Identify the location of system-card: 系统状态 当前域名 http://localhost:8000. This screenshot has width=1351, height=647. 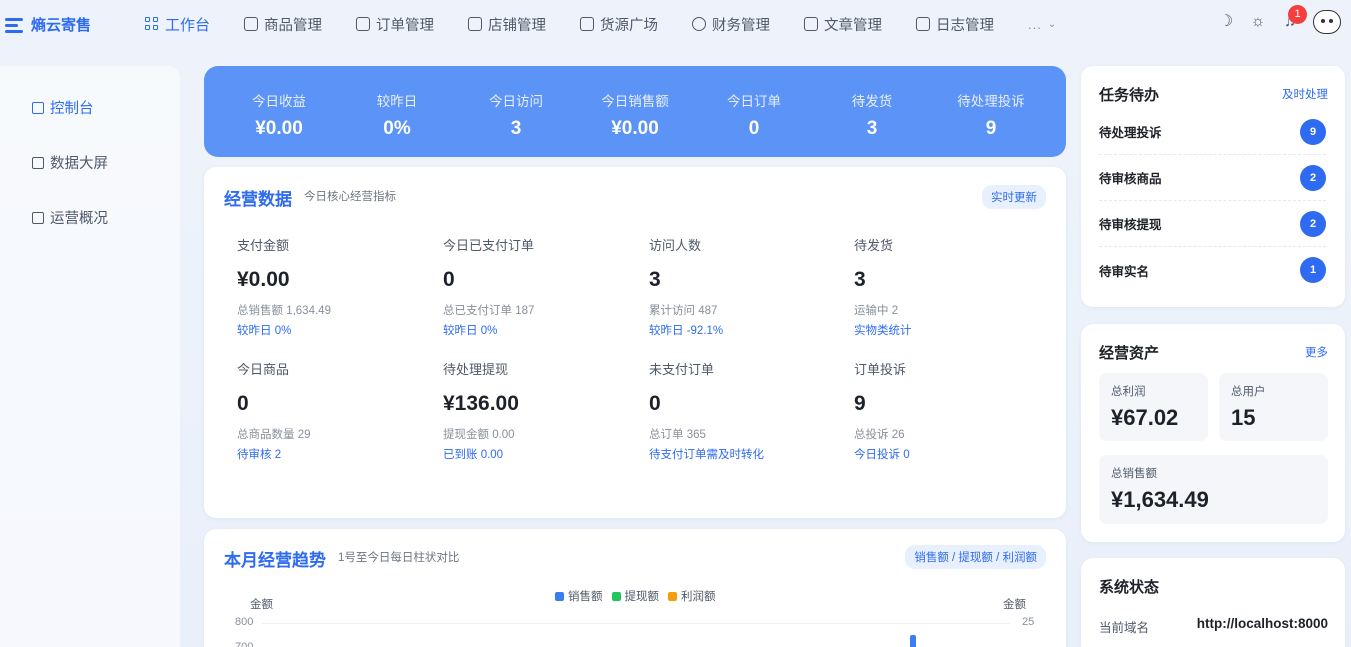
(1213, 602).